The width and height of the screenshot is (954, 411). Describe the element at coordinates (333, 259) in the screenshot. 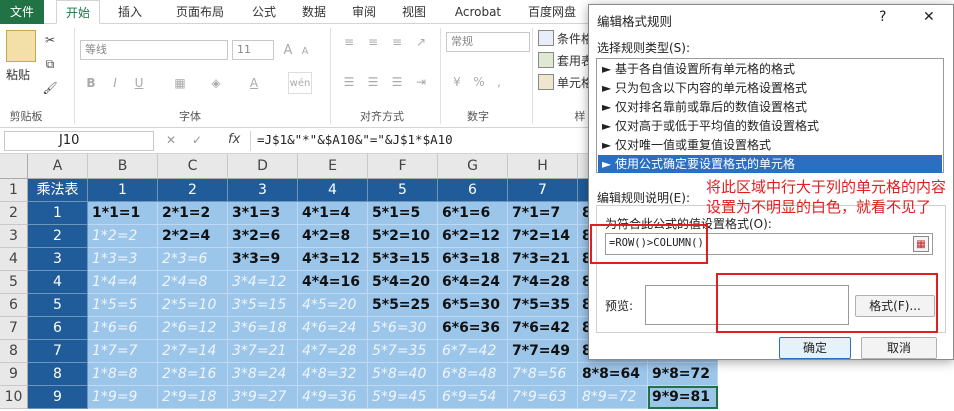

I see `product-cell: 4*3=12` at that location.